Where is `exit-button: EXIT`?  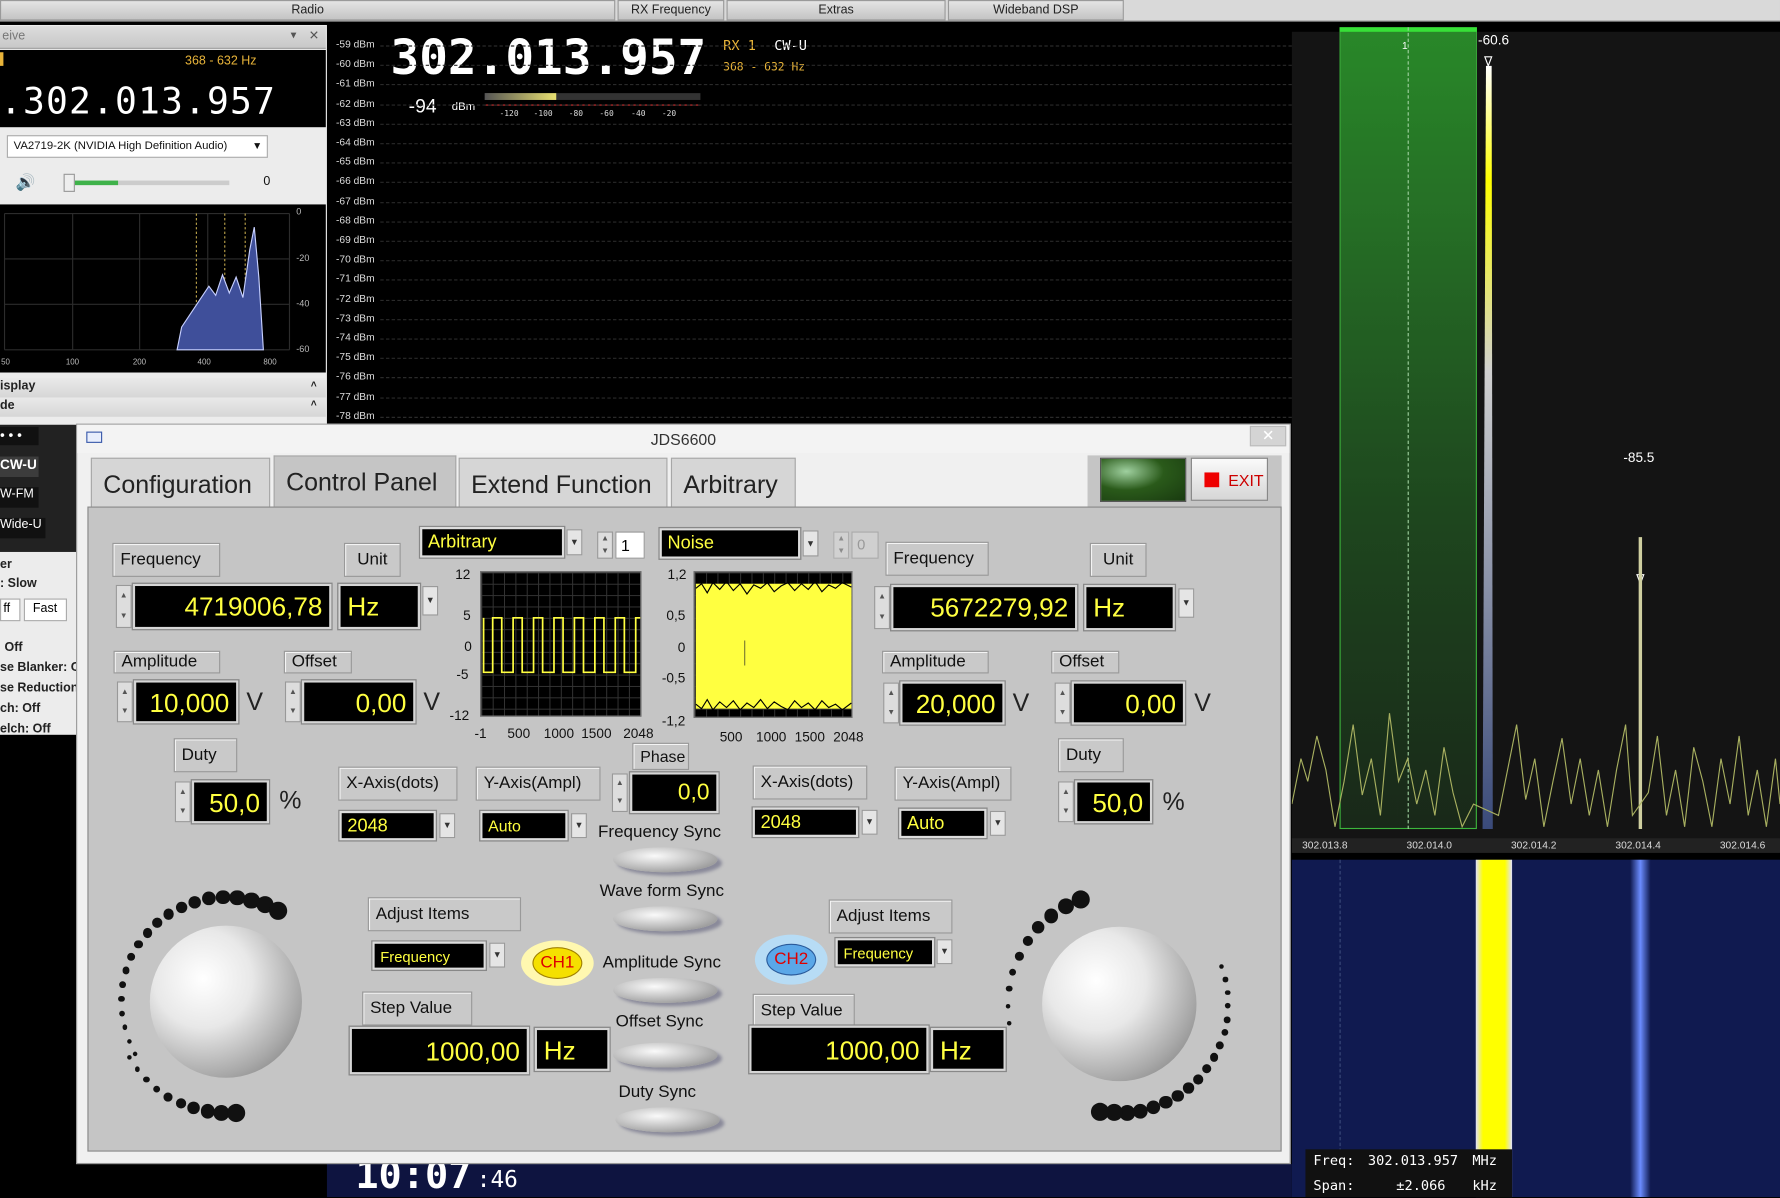 exit-button: EXIT is located at coordinates (1229, 479).